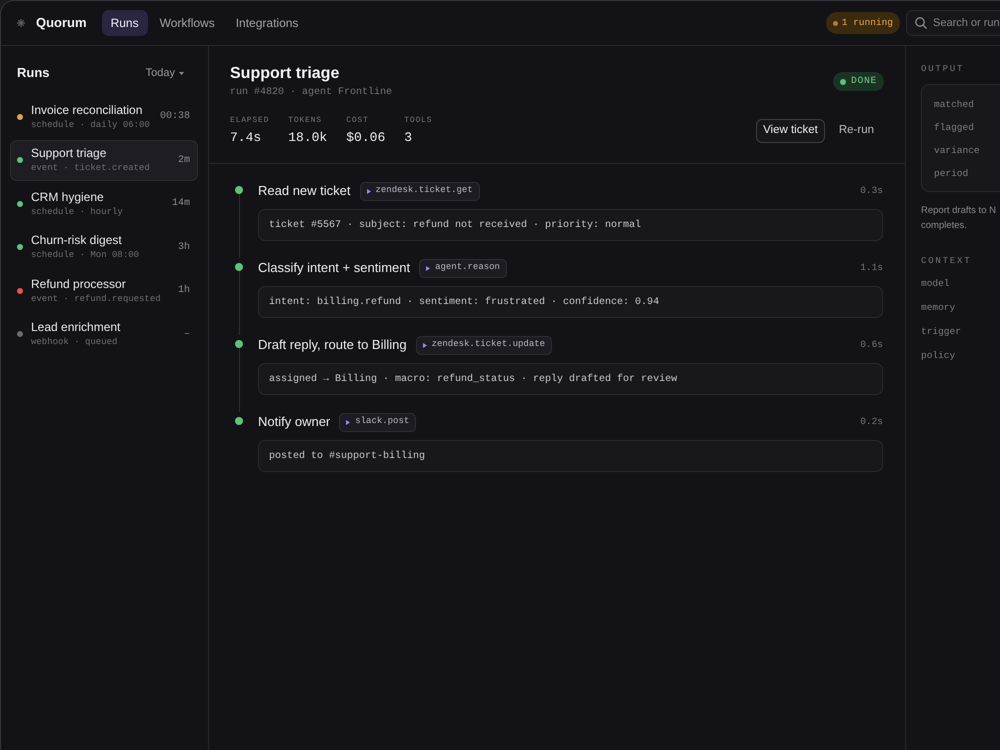 This screenshot has height=750, width=1000. Describe the element at coordinates (184, 161) in the screenshot. I see `run-duration: 2m` at that location.